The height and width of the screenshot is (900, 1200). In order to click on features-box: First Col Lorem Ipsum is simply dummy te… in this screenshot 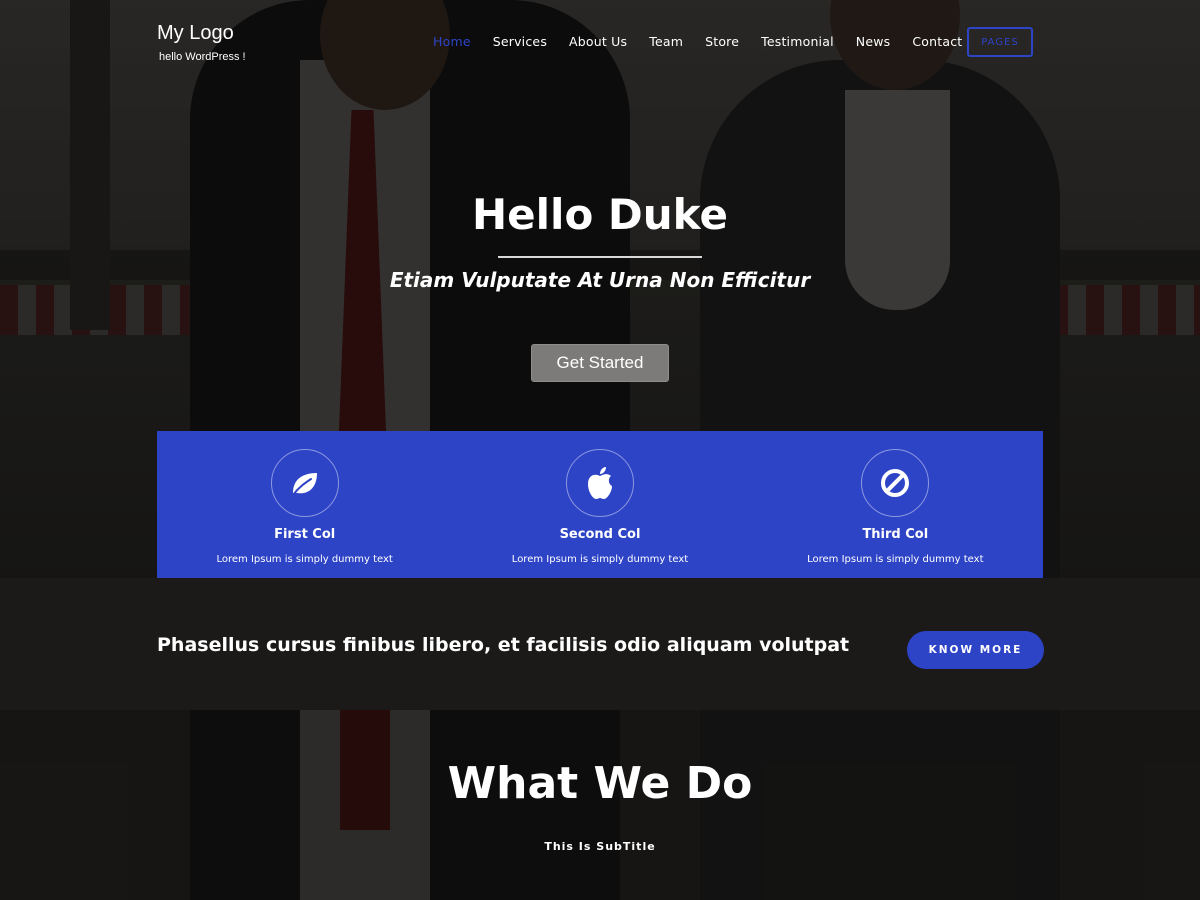, I will do `click(600, 514)`.